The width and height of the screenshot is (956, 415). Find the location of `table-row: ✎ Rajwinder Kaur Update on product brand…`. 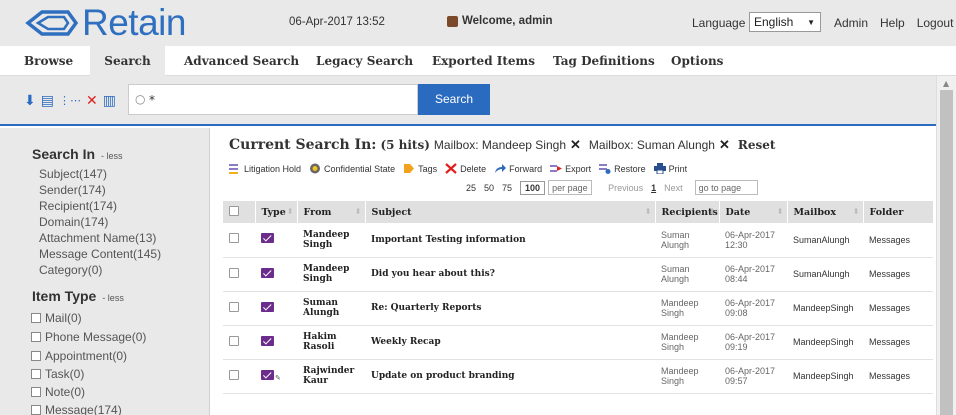

table-row: ✎ Rajwinder Kaur Update on product brand… is located at coordinates (578, 376).